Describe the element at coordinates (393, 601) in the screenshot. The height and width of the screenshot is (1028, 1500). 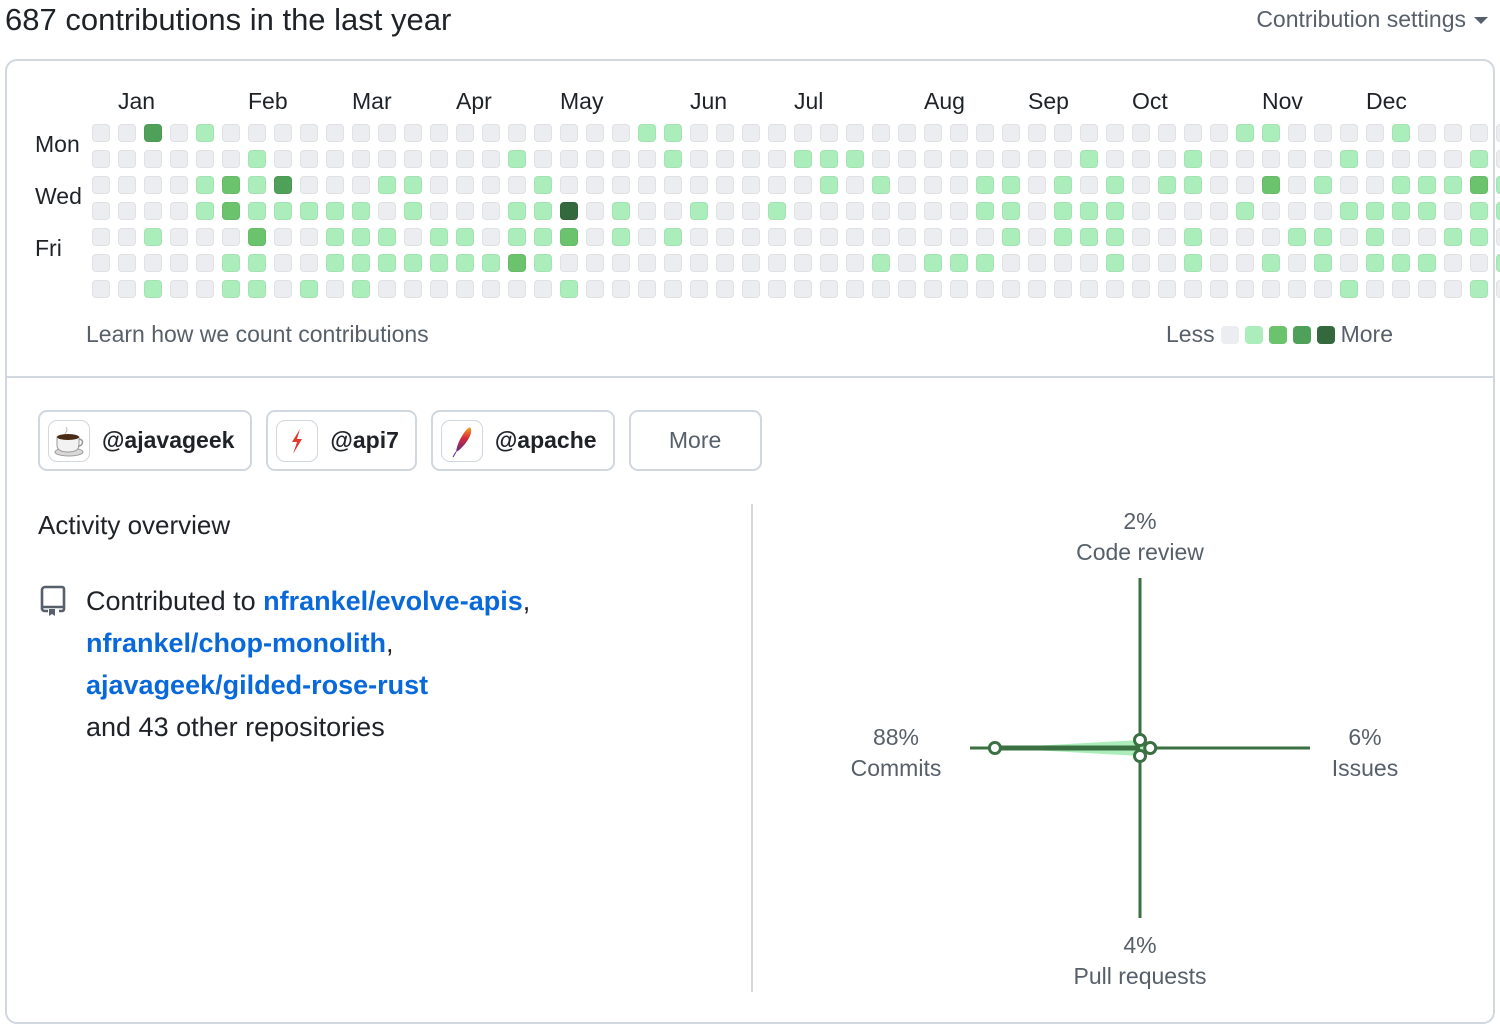
I see `repo-link-evolve-apis: nfrankel/evolve-apis` at that location.